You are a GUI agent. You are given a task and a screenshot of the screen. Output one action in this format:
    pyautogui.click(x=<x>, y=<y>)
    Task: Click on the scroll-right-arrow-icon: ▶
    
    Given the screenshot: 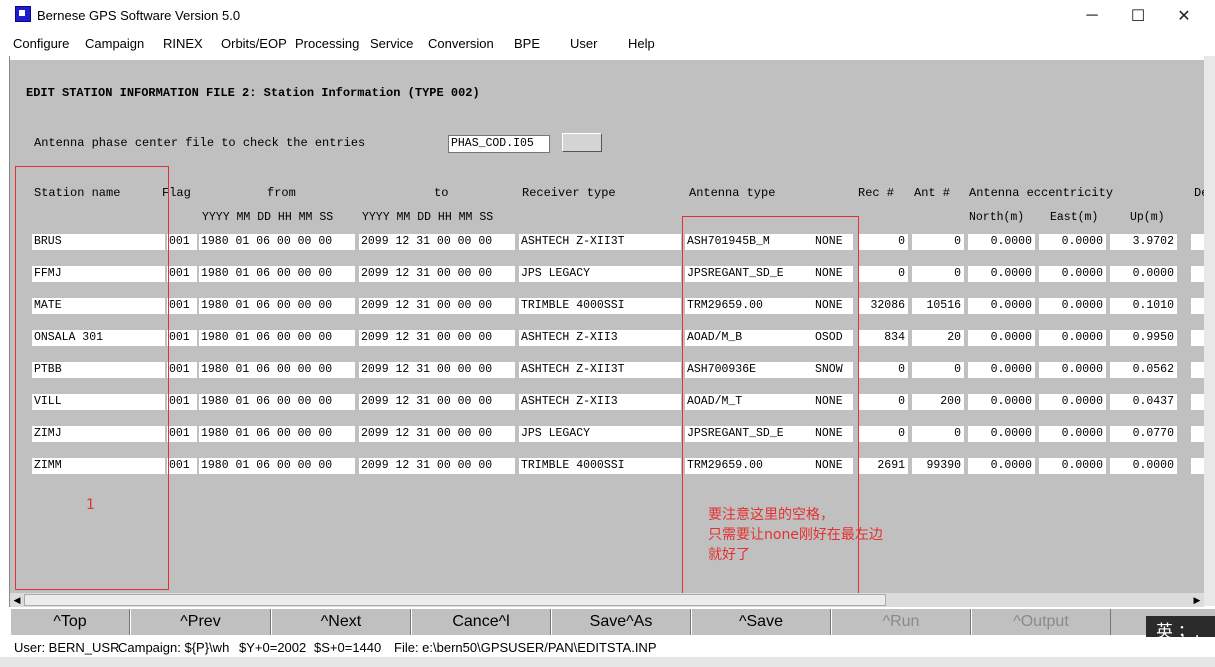 What is the action you would take?
    pyautogui.click(x=1197, y=600)
    